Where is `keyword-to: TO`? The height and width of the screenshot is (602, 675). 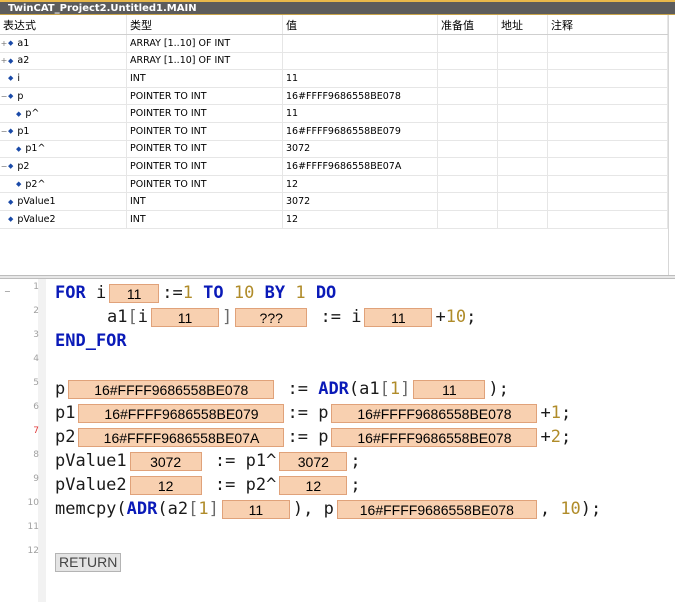
keyword-to: TO is located at coordinates (208, 293).